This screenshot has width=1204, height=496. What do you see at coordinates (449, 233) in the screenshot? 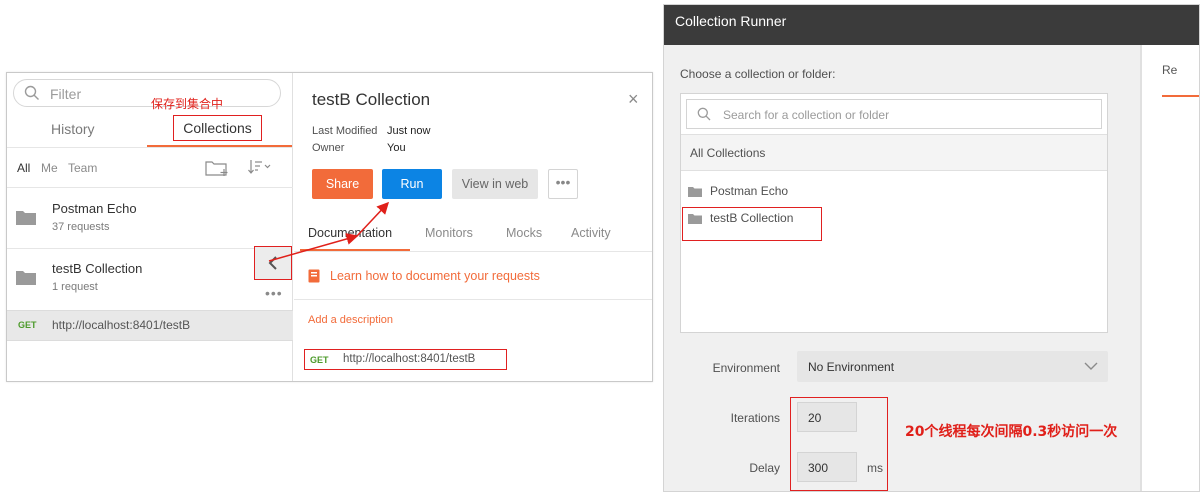
I see `tab-monitors: Monitors` at bounding box center [449, 233].